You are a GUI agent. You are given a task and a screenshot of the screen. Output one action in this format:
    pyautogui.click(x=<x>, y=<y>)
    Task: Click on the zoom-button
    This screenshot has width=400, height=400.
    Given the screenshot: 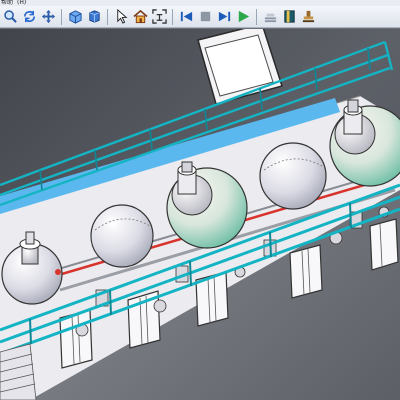 What is the action you would take?
    pyautogui.click(x=10, y=17)
    